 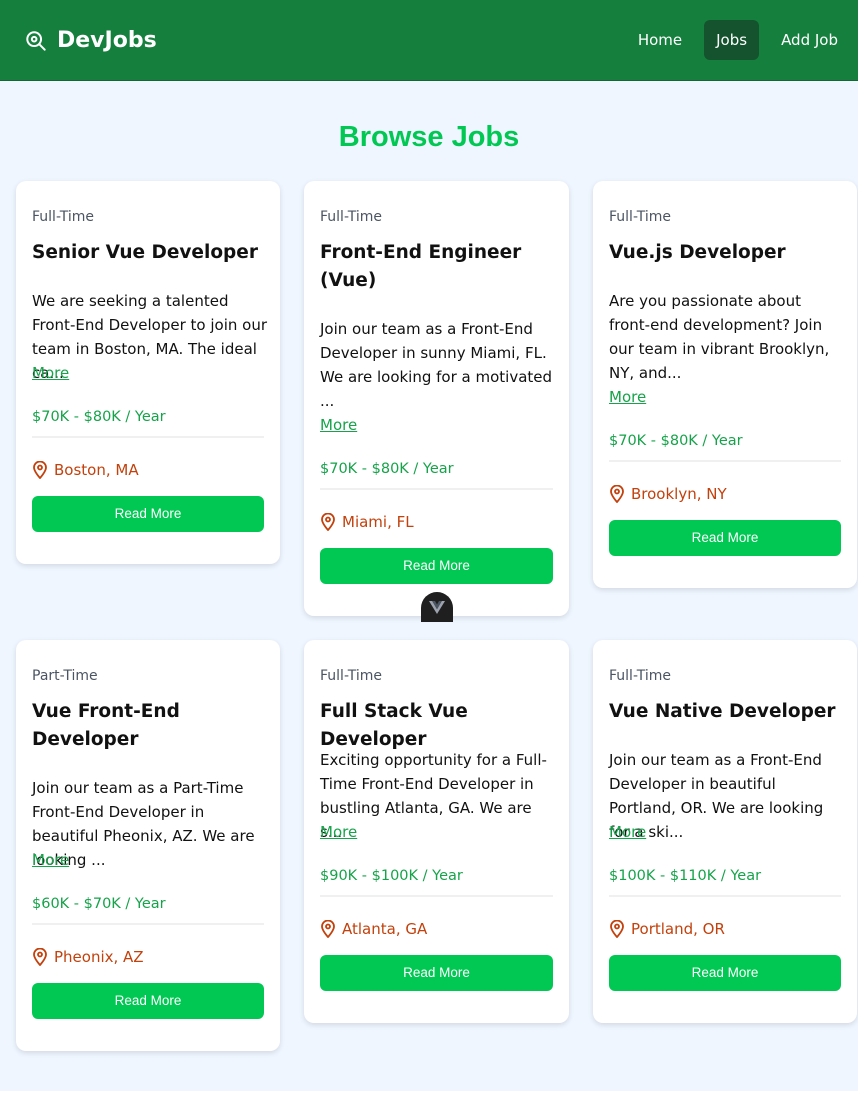 I want to click on job-location: Miami, FL, so click(x=367, y=522).